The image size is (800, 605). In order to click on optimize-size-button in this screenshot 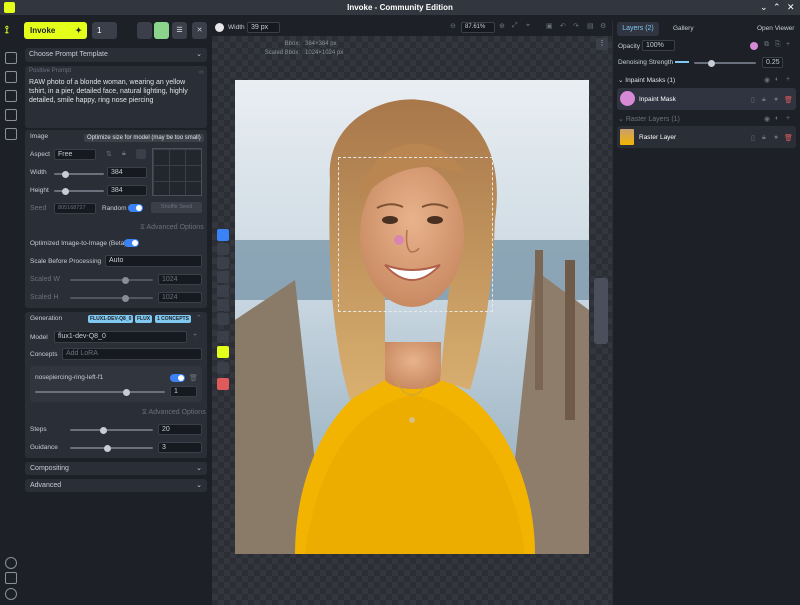, I will do `click(141, 154)`.